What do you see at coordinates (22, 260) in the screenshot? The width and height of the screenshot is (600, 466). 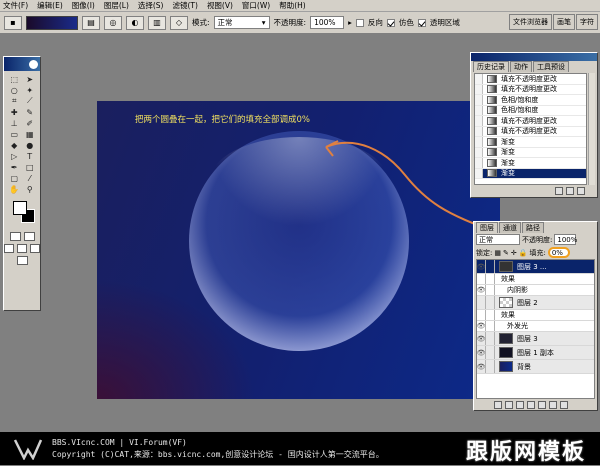 I see `jump-to-imageready-icon` at bounding box center [22, 260].